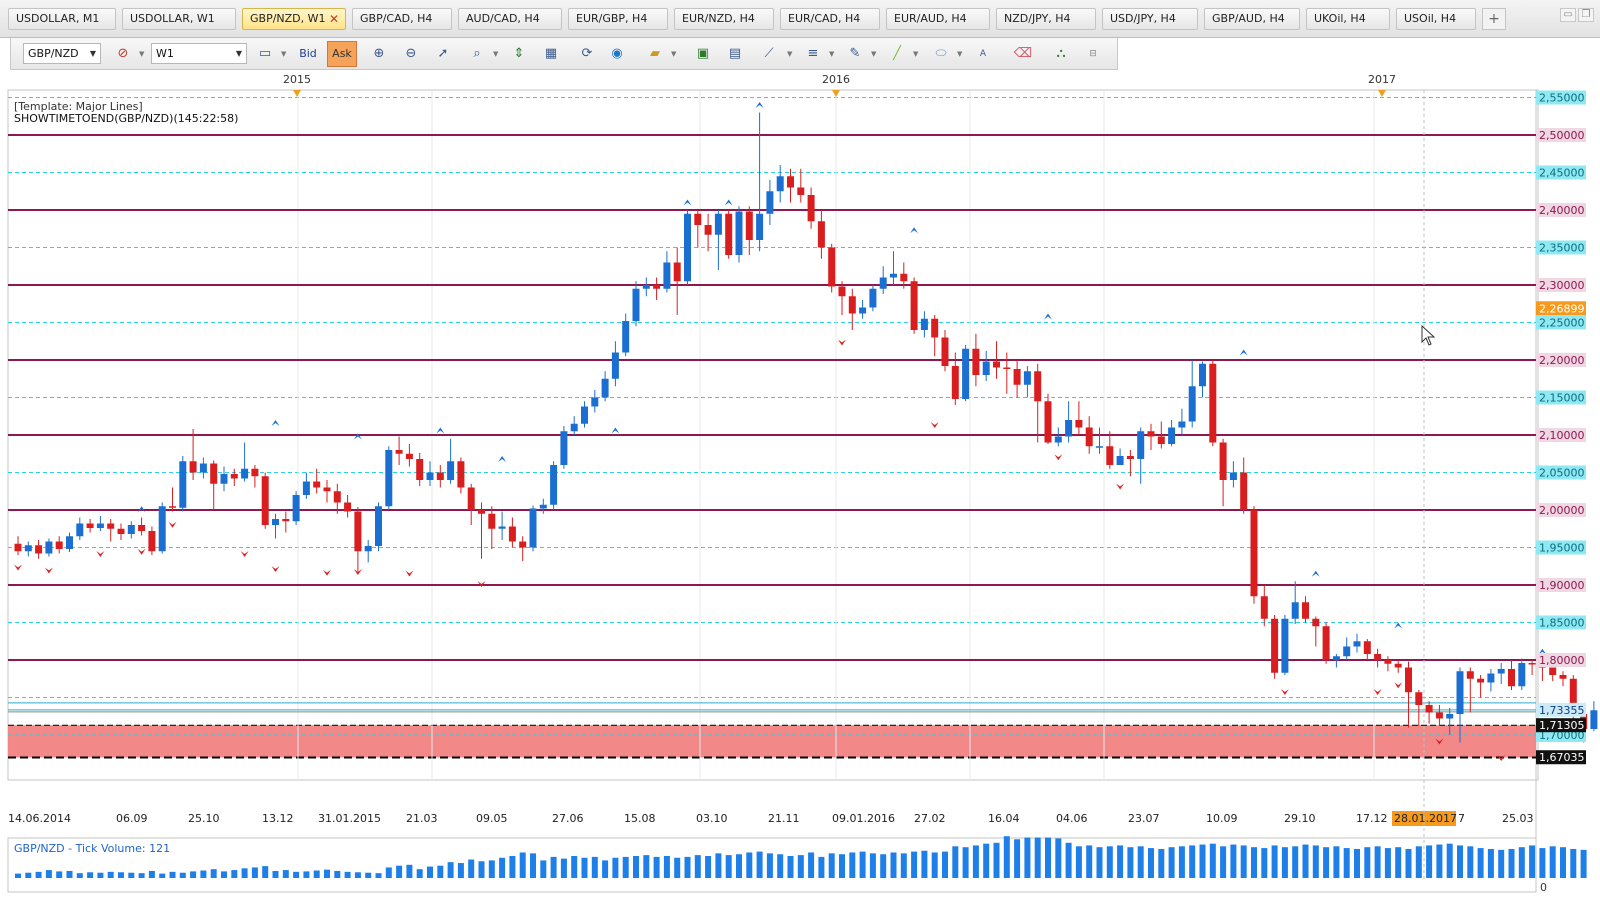 This screenshot has width=1600, height=913. What do you see at coordinates (703, 54) in the screenshot?
I see `image-icon: ▣` at bounding box center [703, 54].